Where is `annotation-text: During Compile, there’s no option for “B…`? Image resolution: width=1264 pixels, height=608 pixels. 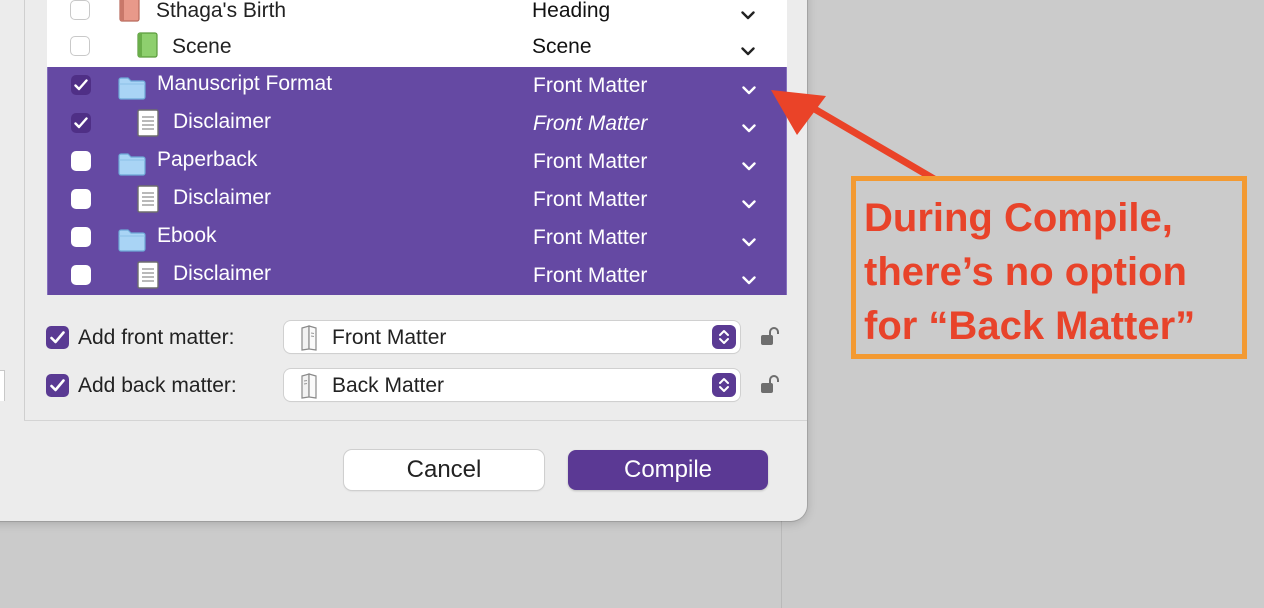 annotation-text: During Compile, there’s no option for “B… is located at coordinates (1030, 272).